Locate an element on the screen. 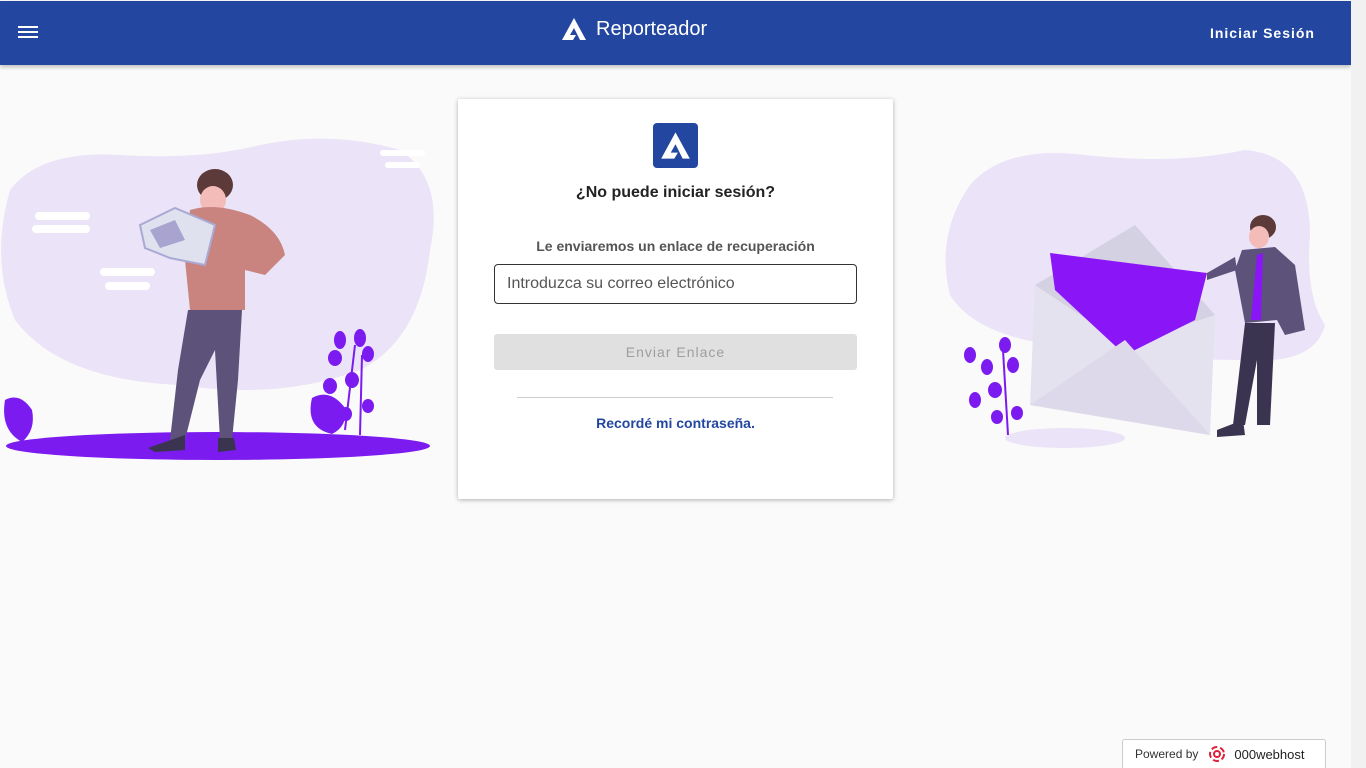 This screenshot has height=768, width=1366. card-title: ¿No puede iniciar sesión? is located at coordinates (675, 192).